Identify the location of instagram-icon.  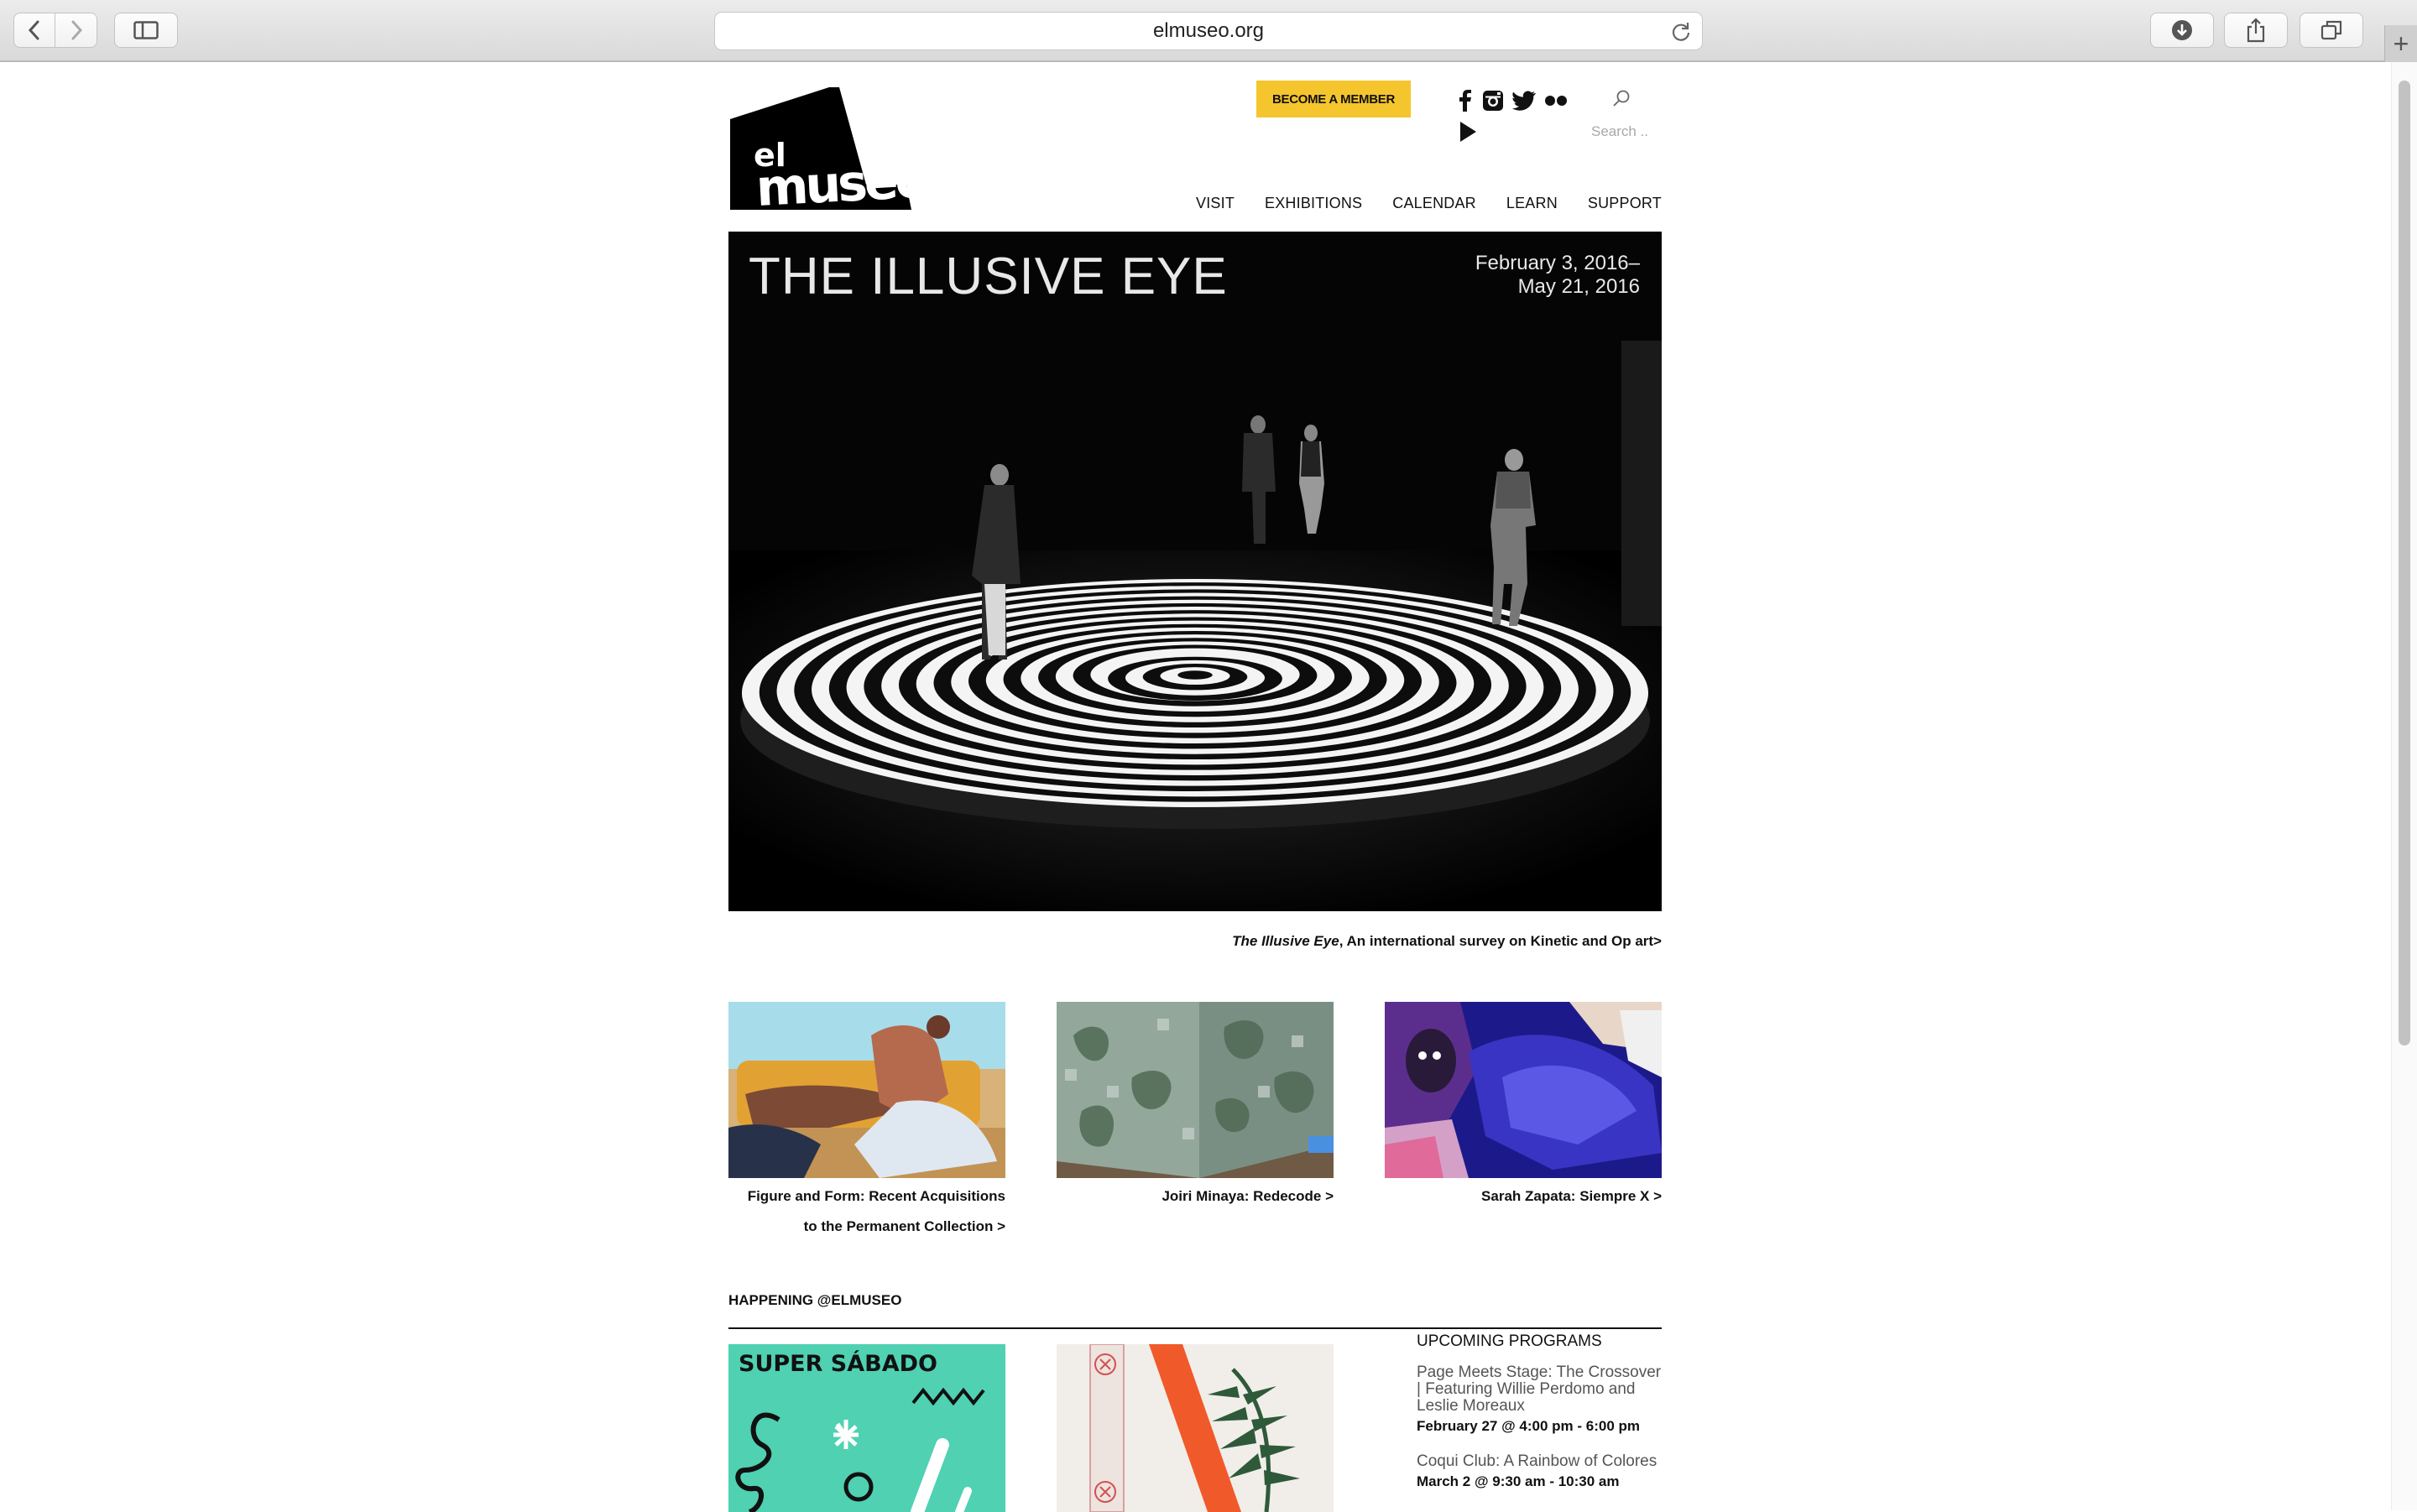
(1493, 101).